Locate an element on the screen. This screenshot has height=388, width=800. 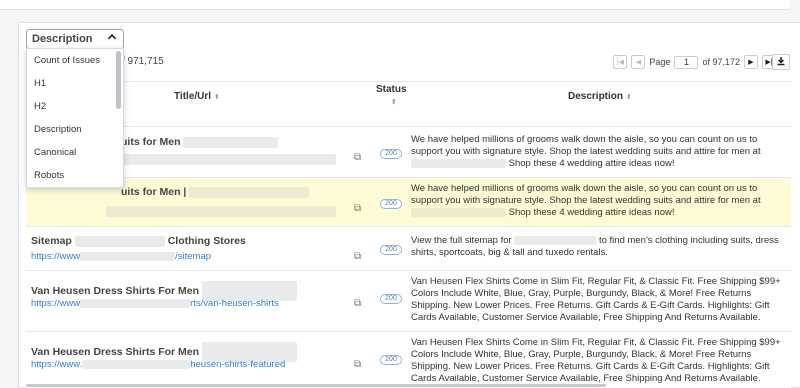
row-url: https://www/sitemap is located at coordinates (121, 256).